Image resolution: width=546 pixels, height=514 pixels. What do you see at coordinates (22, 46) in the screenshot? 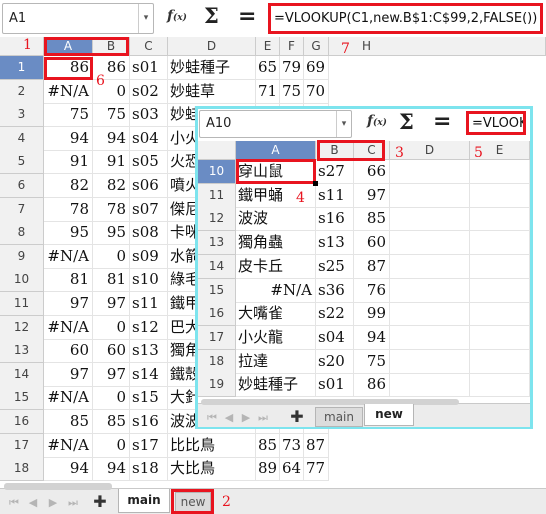
I see `select-all-corner` at bounding box center [22, 46].